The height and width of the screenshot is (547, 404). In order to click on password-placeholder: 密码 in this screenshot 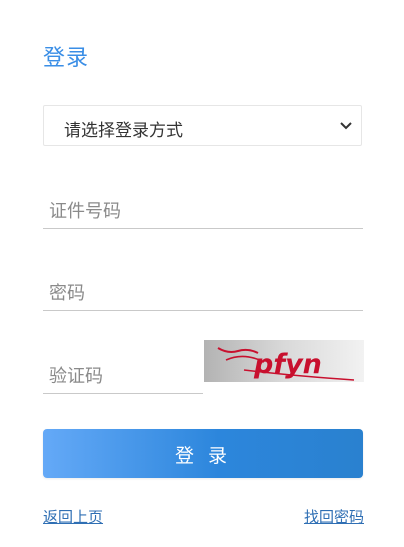, I will do `click(67, 293)`.